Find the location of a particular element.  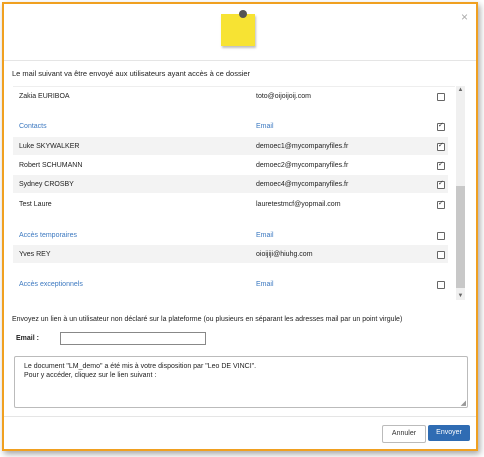

list-row: Yves REY oioijiji@hiuhg.com is located at coordinates (230, 254).